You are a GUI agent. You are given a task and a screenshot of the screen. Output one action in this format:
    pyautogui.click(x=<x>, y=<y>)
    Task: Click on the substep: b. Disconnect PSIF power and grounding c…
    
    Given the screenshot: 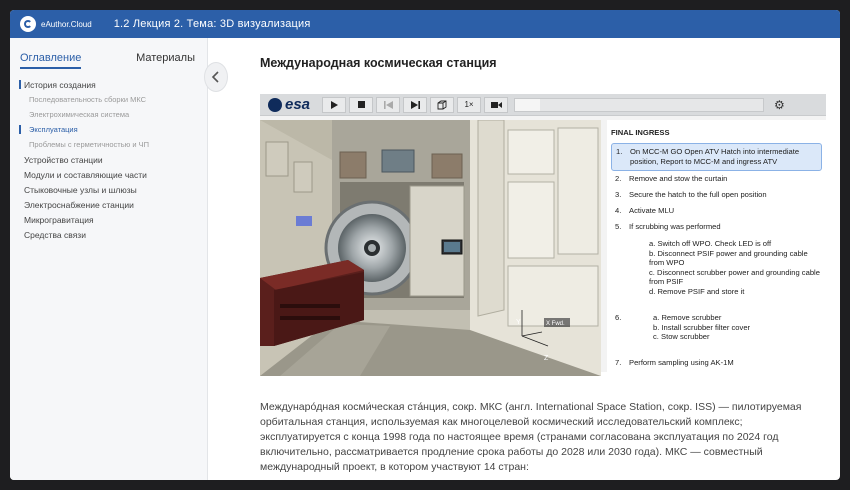 What is the action you would take?
    pyautogui.click(x=728, y=258)
    